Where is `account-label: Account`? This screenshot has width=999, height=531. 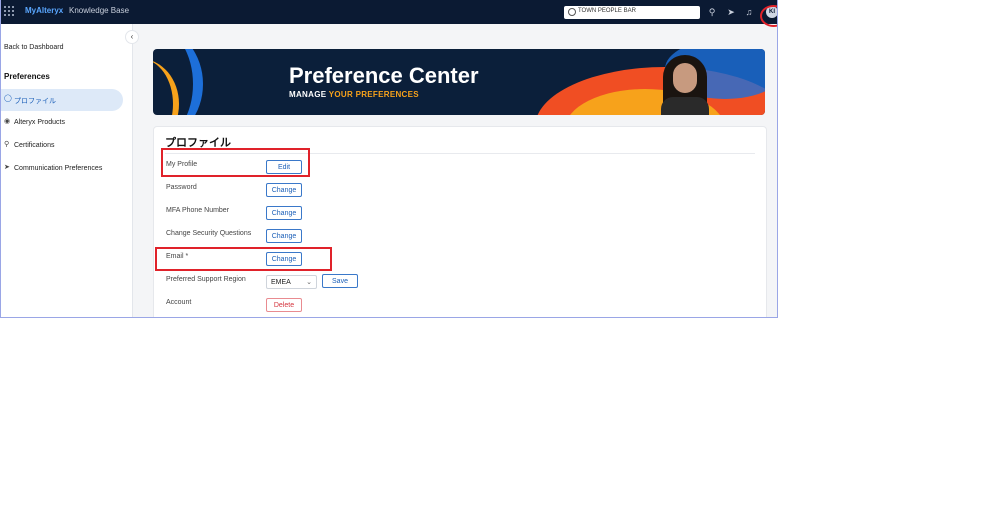 account-label: Account is located at coordinates (179, 302).